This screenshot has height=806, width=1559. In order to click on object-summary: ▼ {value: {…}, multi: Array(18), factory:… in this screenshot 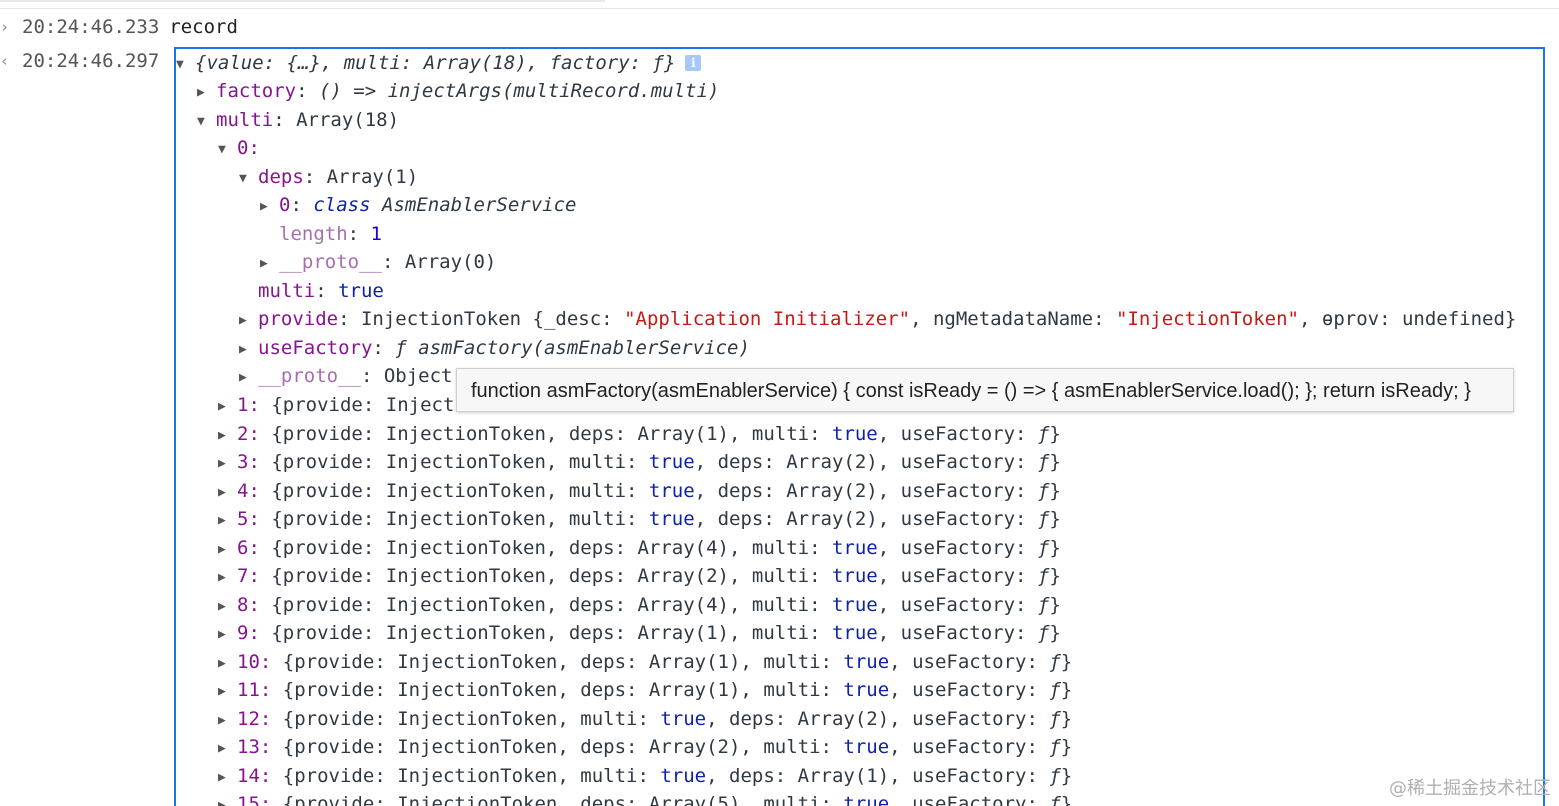, I will do `click(439, 64)`.